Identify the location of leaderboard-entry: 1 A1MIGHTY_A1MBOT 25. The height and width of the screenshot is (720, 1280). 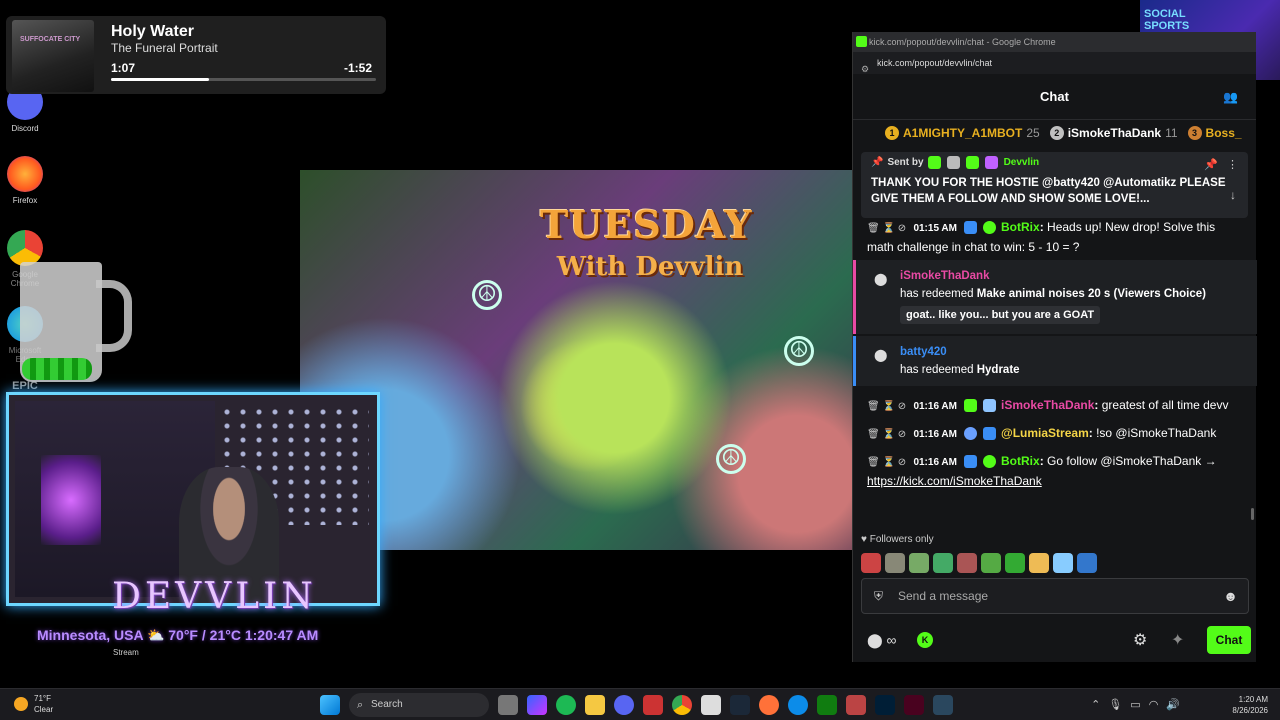
(962, 133).